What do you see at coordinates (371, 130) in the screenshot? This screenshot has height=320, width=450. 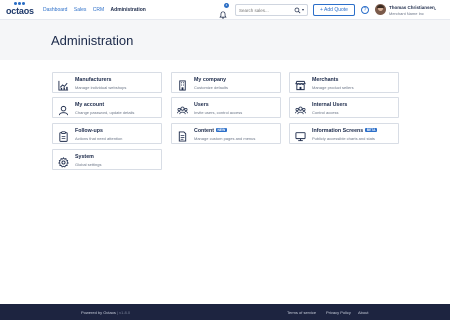 I see `beta-badge: BETA` at bounding box center [371, 130].